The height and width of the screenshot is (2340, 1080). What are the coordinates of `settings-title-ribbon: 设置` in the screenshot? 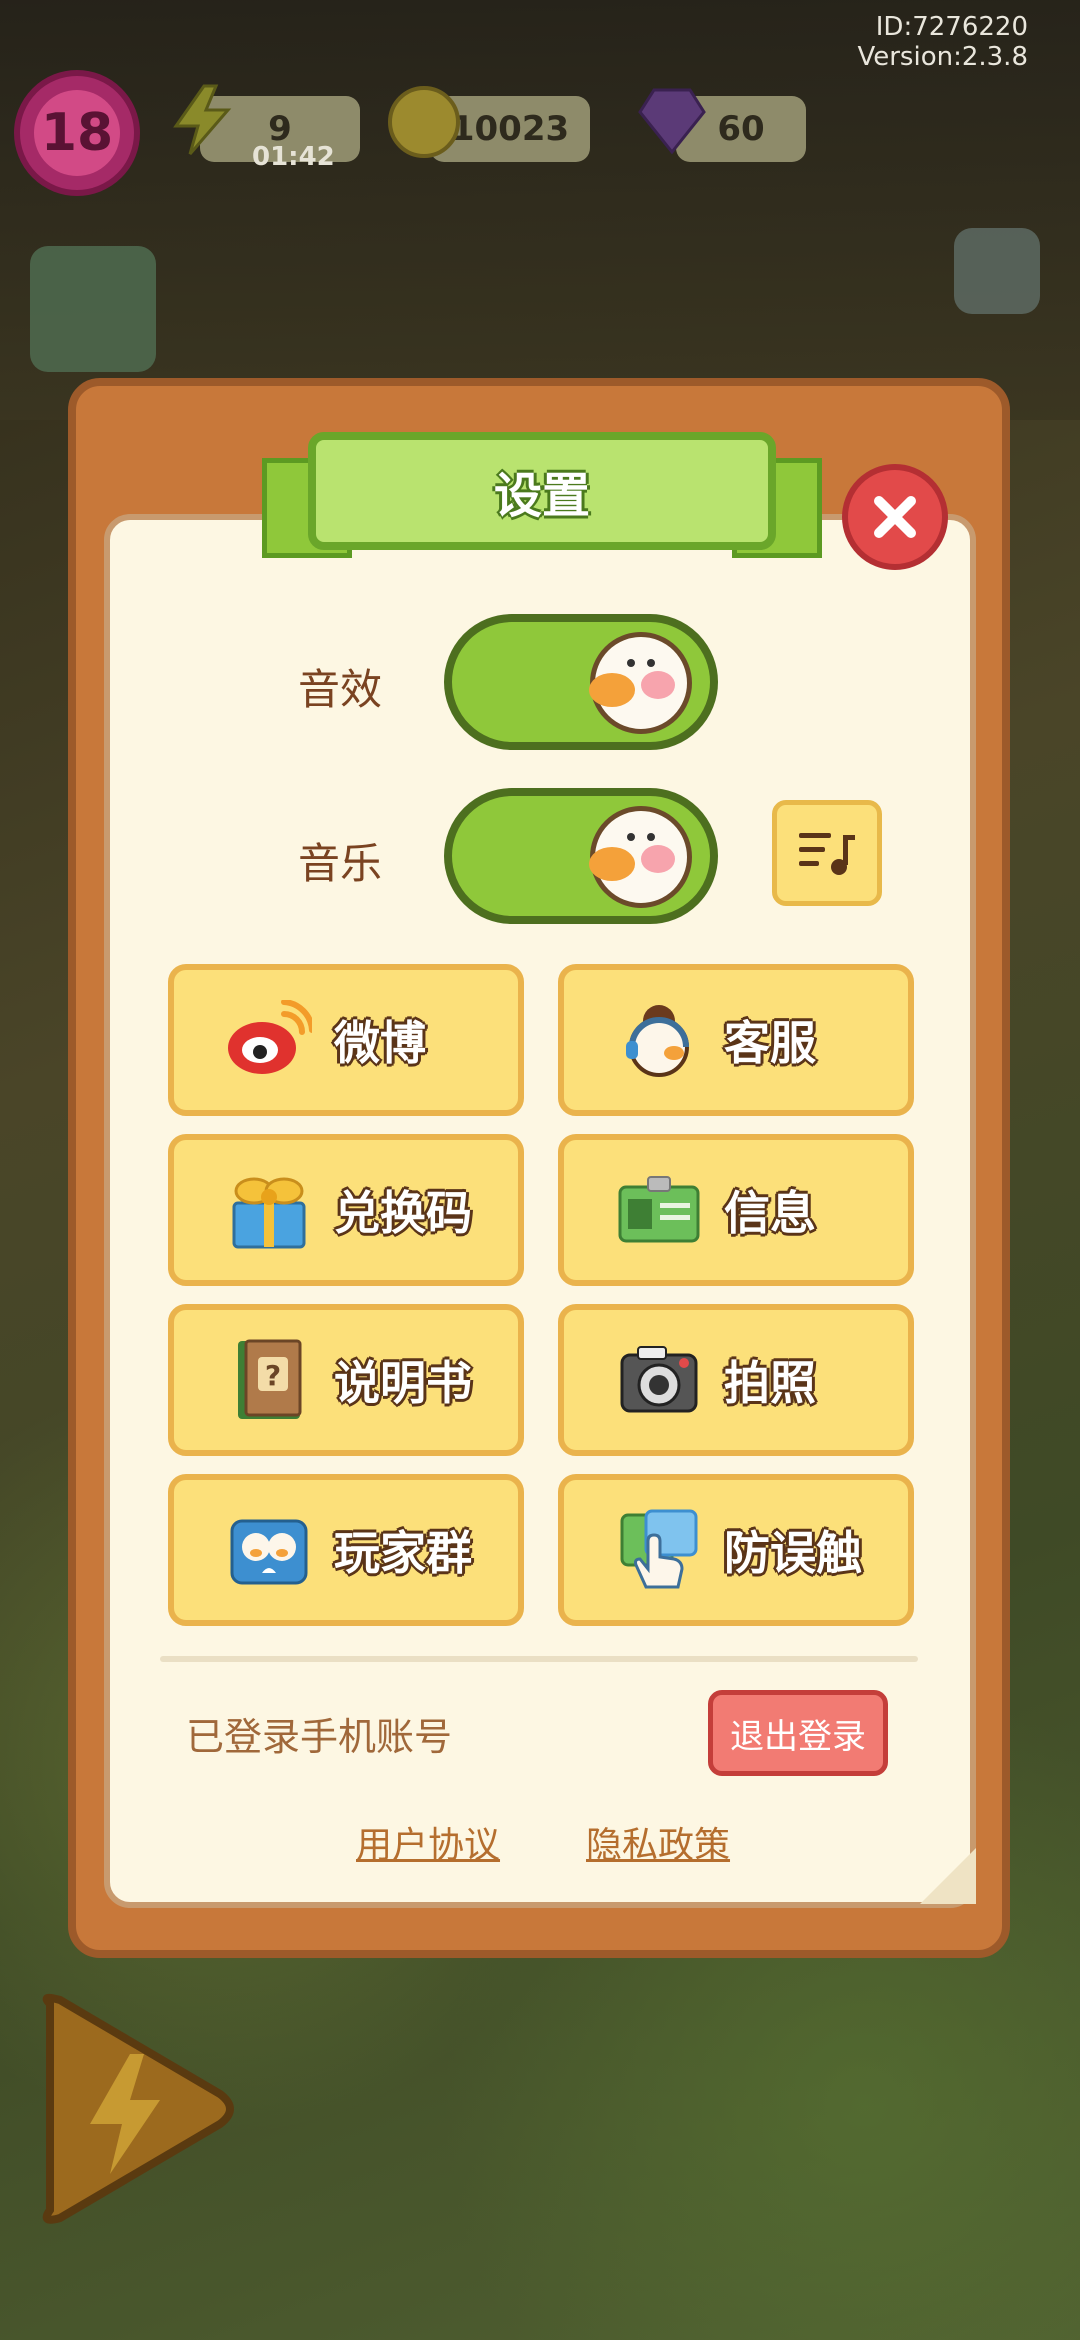 It's located at (542, 491).